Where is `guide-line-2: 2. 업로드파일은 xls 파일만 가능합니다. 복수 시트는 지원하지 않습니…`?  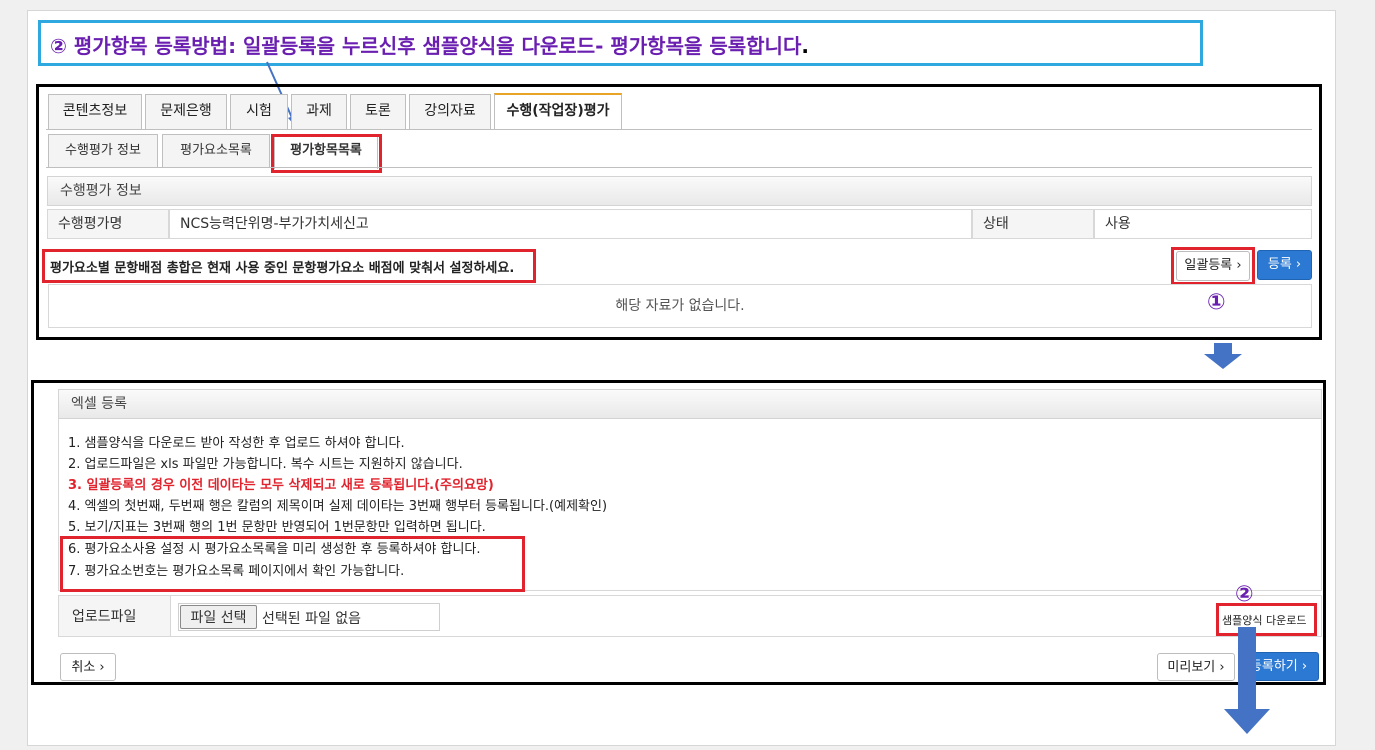
guide-line-2: 2. 업로드파일은 xls 파일만 가능합니다. 복수 시트는 지원하지 않습니… is located at coordinates (265, 464).